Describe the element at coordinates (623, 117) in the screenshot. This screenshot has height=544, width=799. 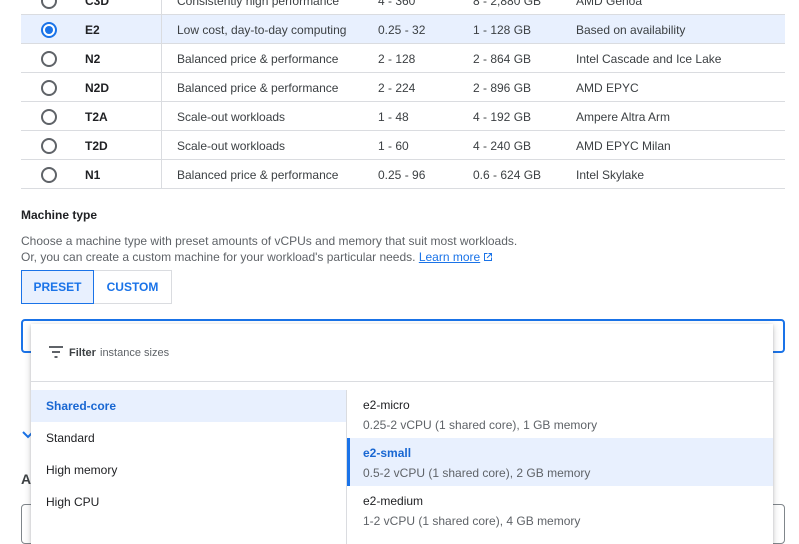
I see `series-platform: Ampere Altra Arm` at that location.